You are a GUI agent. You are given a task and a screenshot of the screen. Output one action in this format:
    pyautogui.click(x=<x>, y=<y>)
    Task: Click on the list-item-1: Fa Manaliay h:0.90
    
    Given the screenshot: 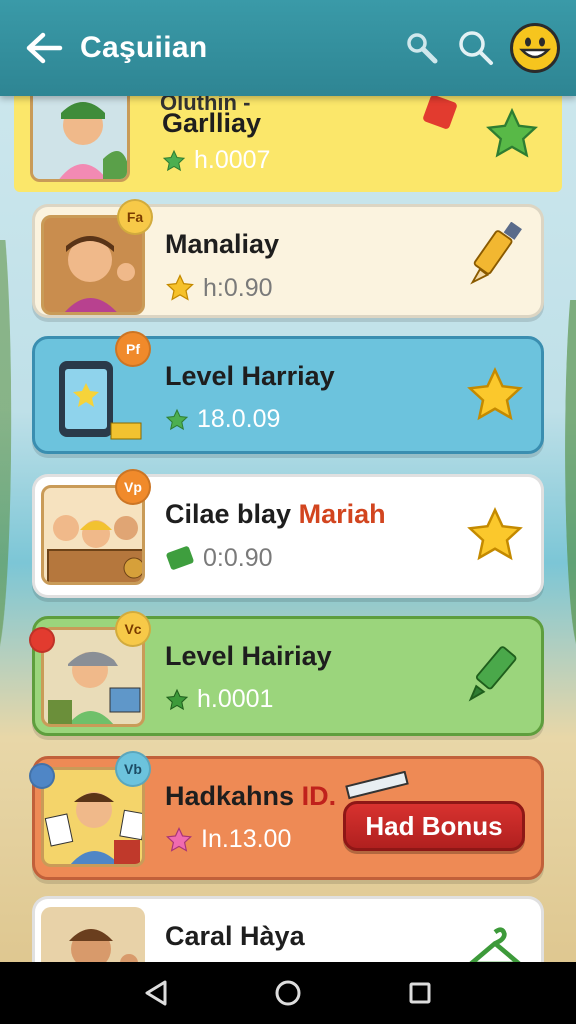 What is the action you would take?
    pyautogui.click(x=288, y=258)
    